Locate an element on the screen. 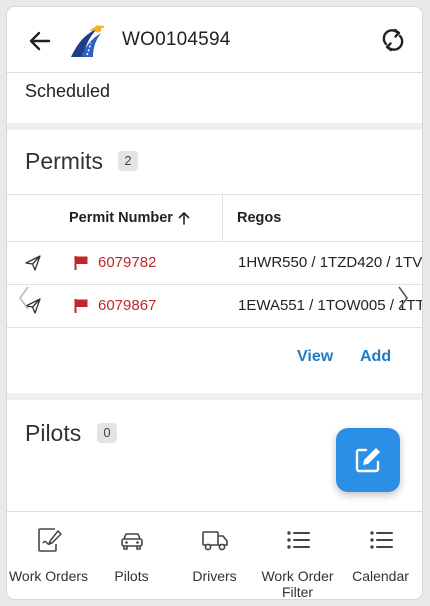  view-permits-button: View is located at coordinates (315, 357).